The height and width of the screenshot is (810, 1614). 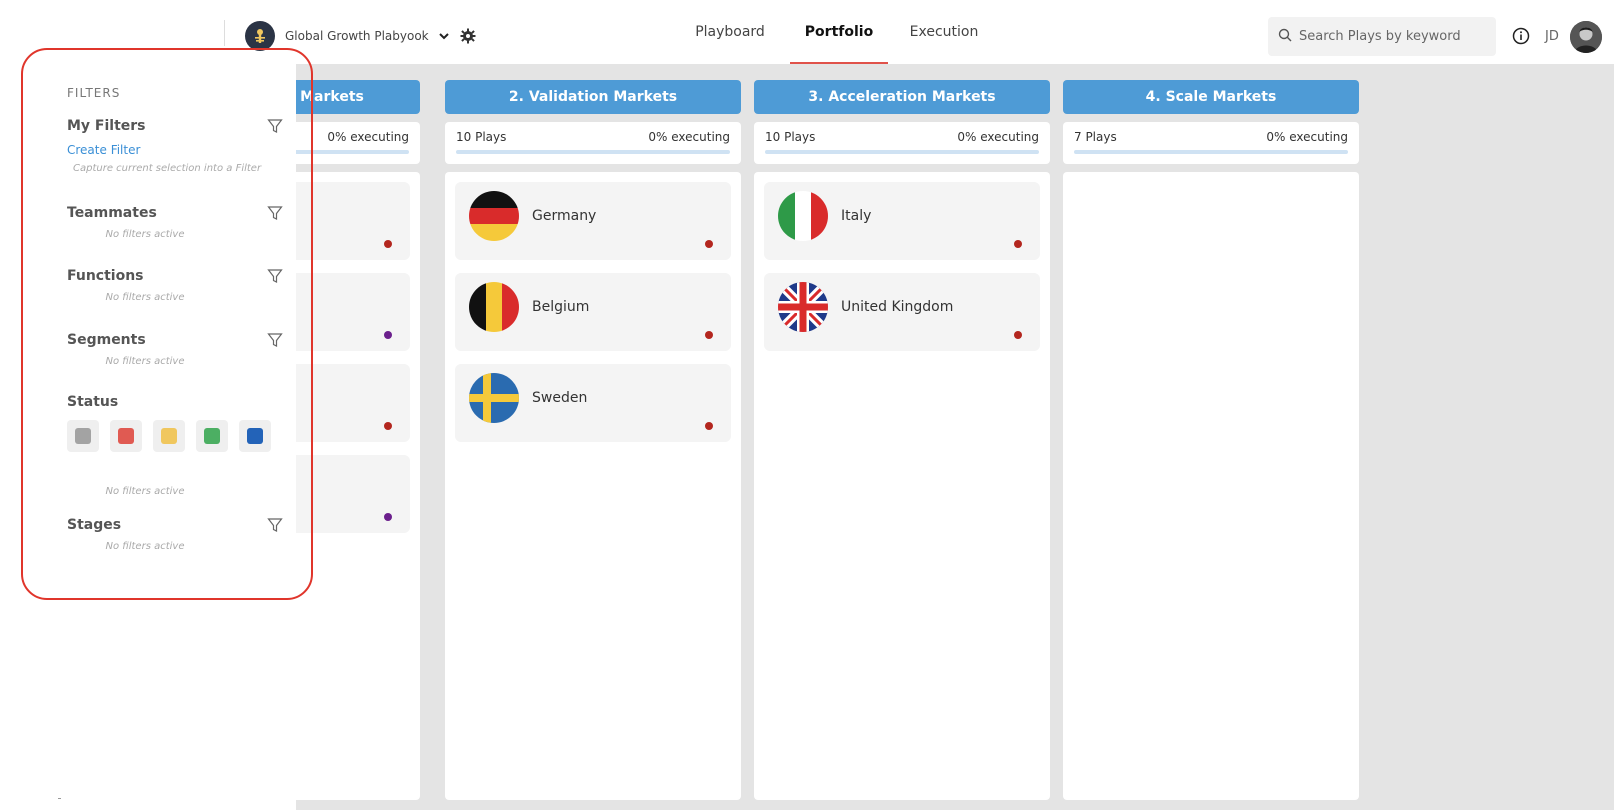 I want to click on market-card-italy: Italy, so click(x=902, y=221).